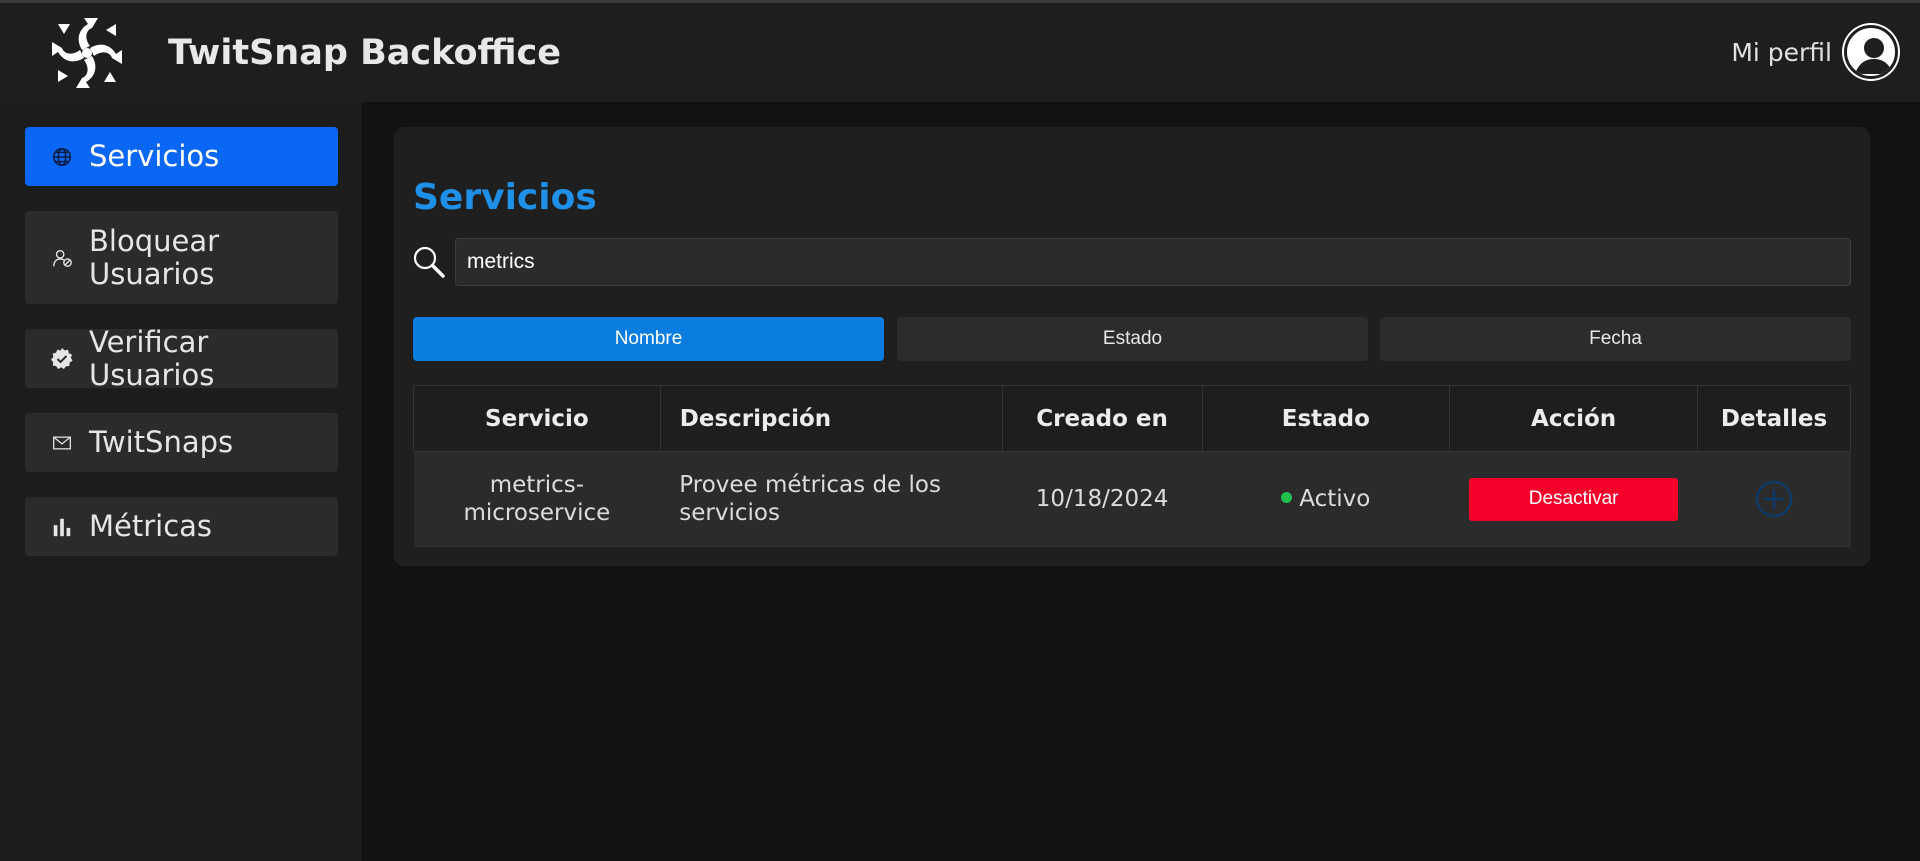  I want to click on column-header-descripcion: Descripción, so click(831, 418).